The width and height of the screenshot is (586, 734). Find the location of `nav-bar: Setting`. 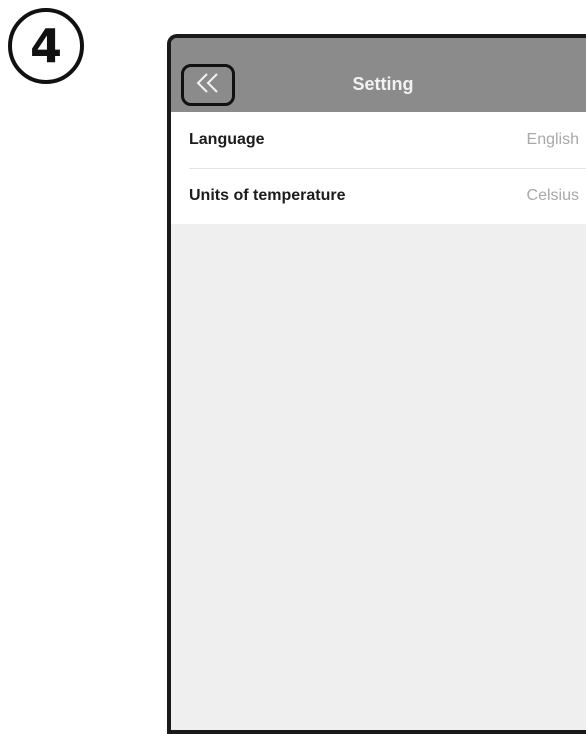

nav-bar: Setting is located at coordinates (378, 75).